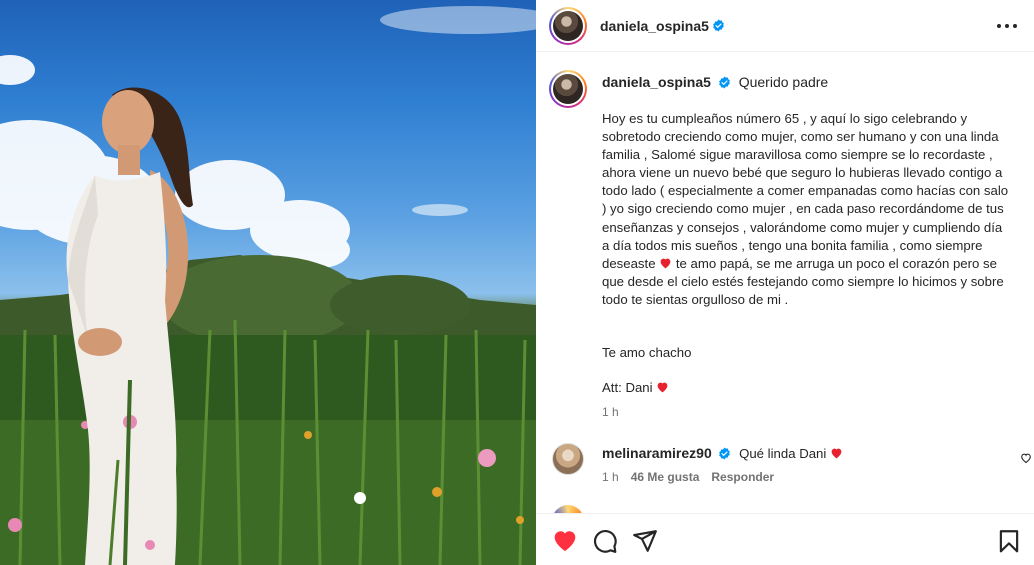  I want to click on post-action-bar, so click(785, 539).